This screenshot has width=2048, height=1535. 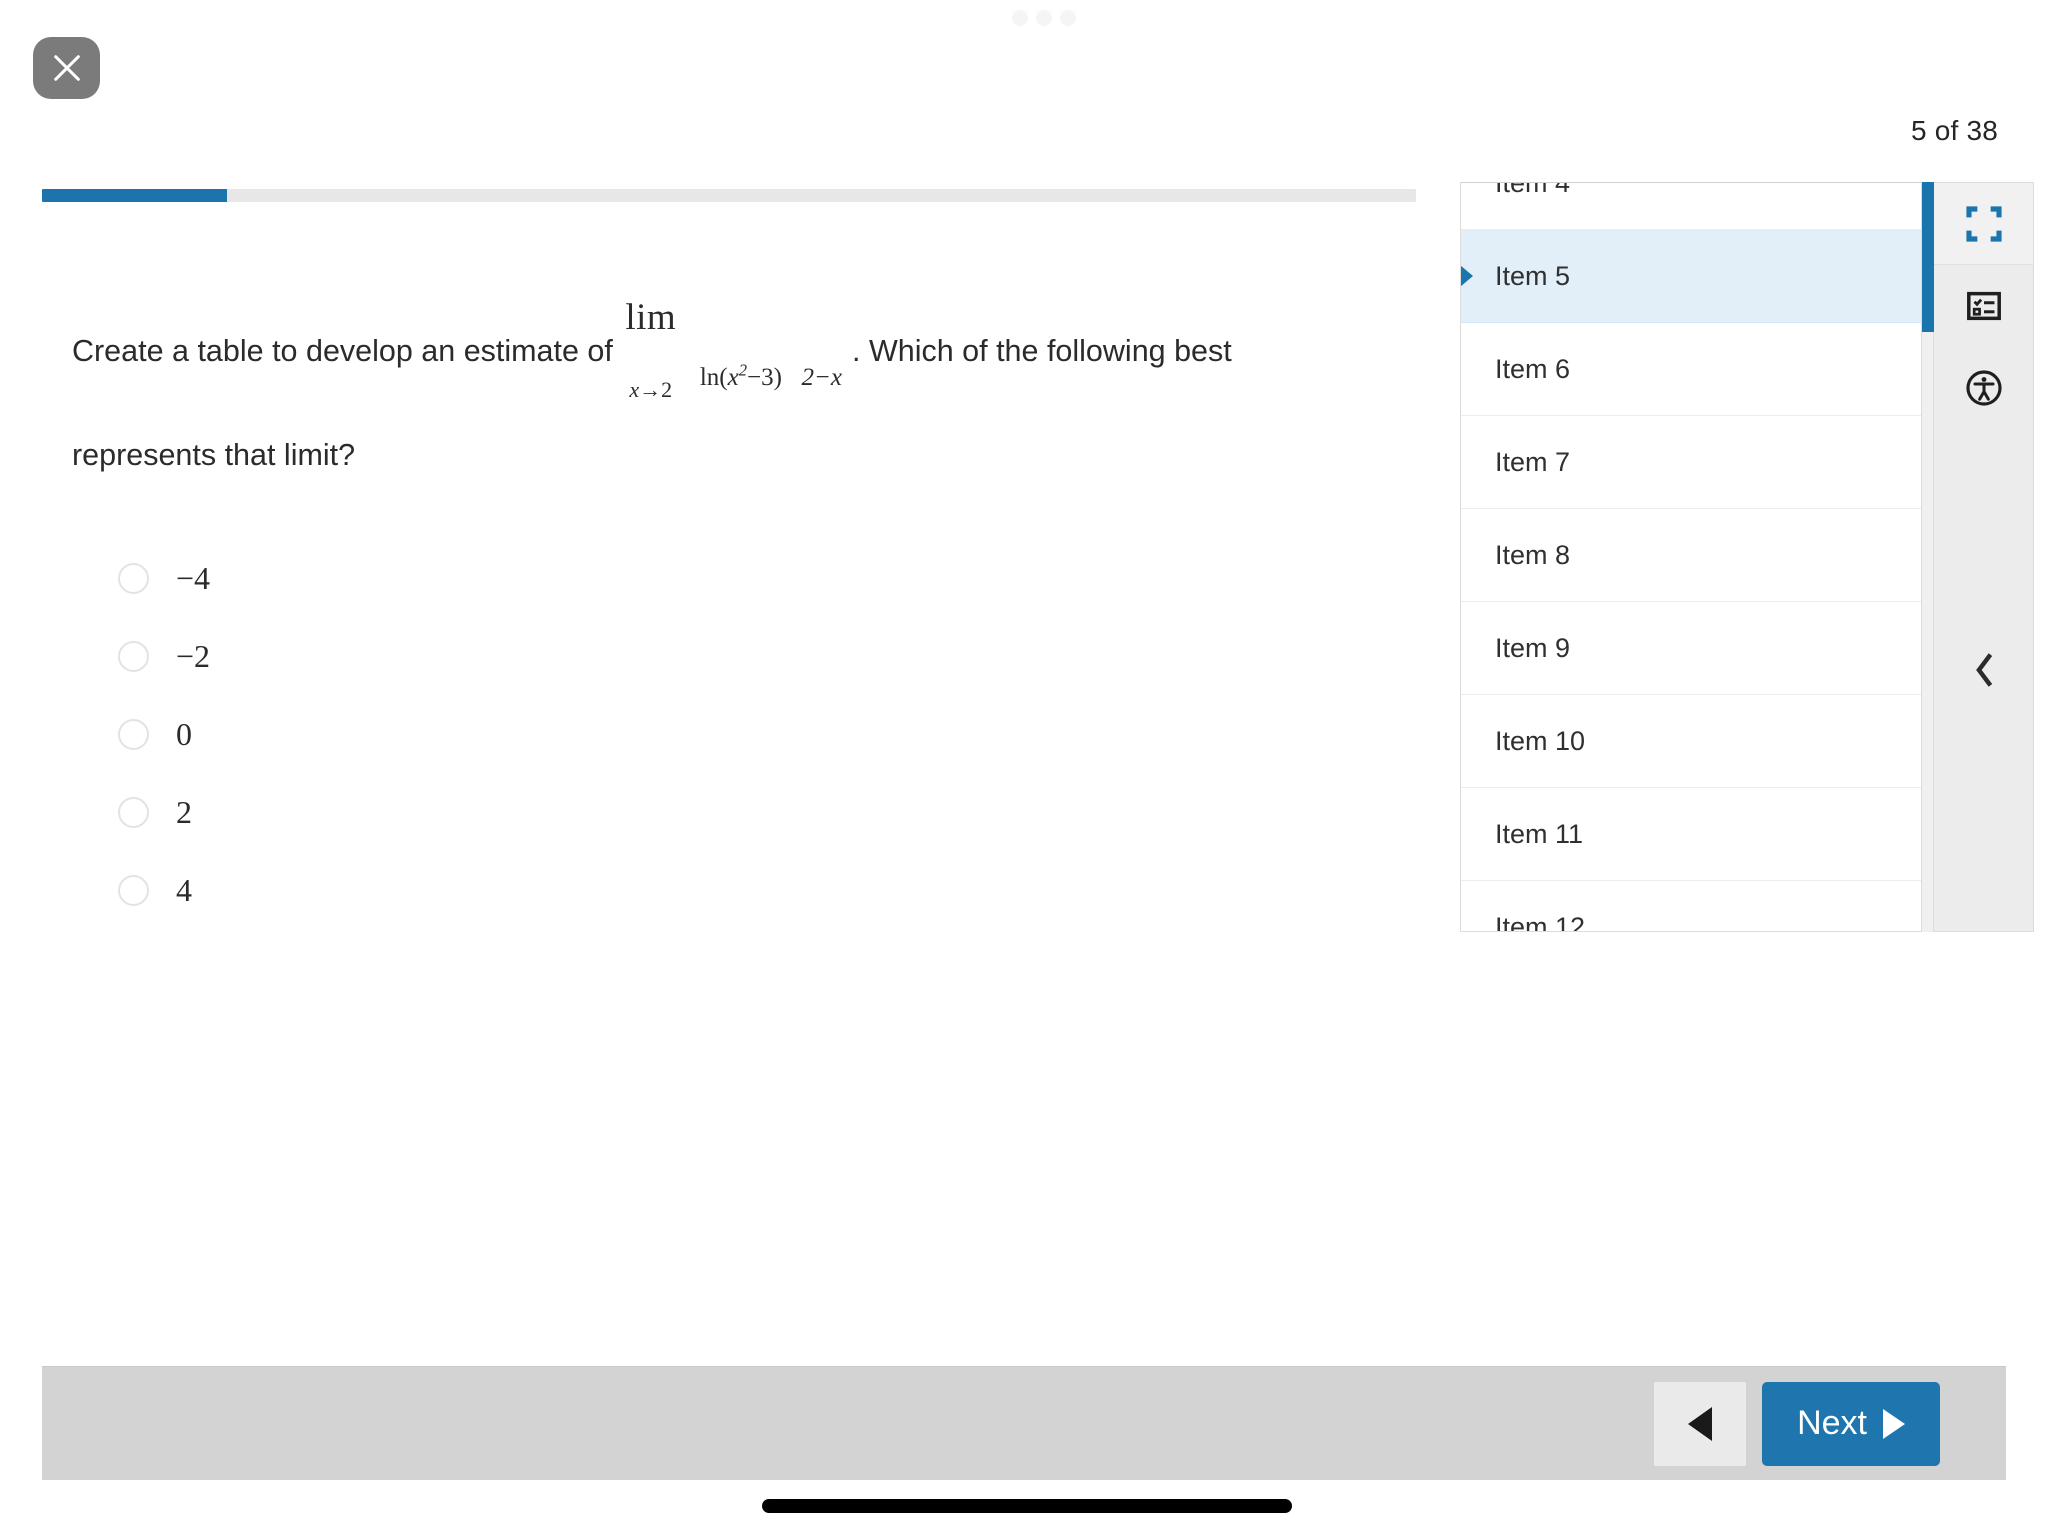 What do you see at coordinates (1691, 206) in the screenshot?
I see `item-list-entry: Item 4` at bounding box center [1691, 206].